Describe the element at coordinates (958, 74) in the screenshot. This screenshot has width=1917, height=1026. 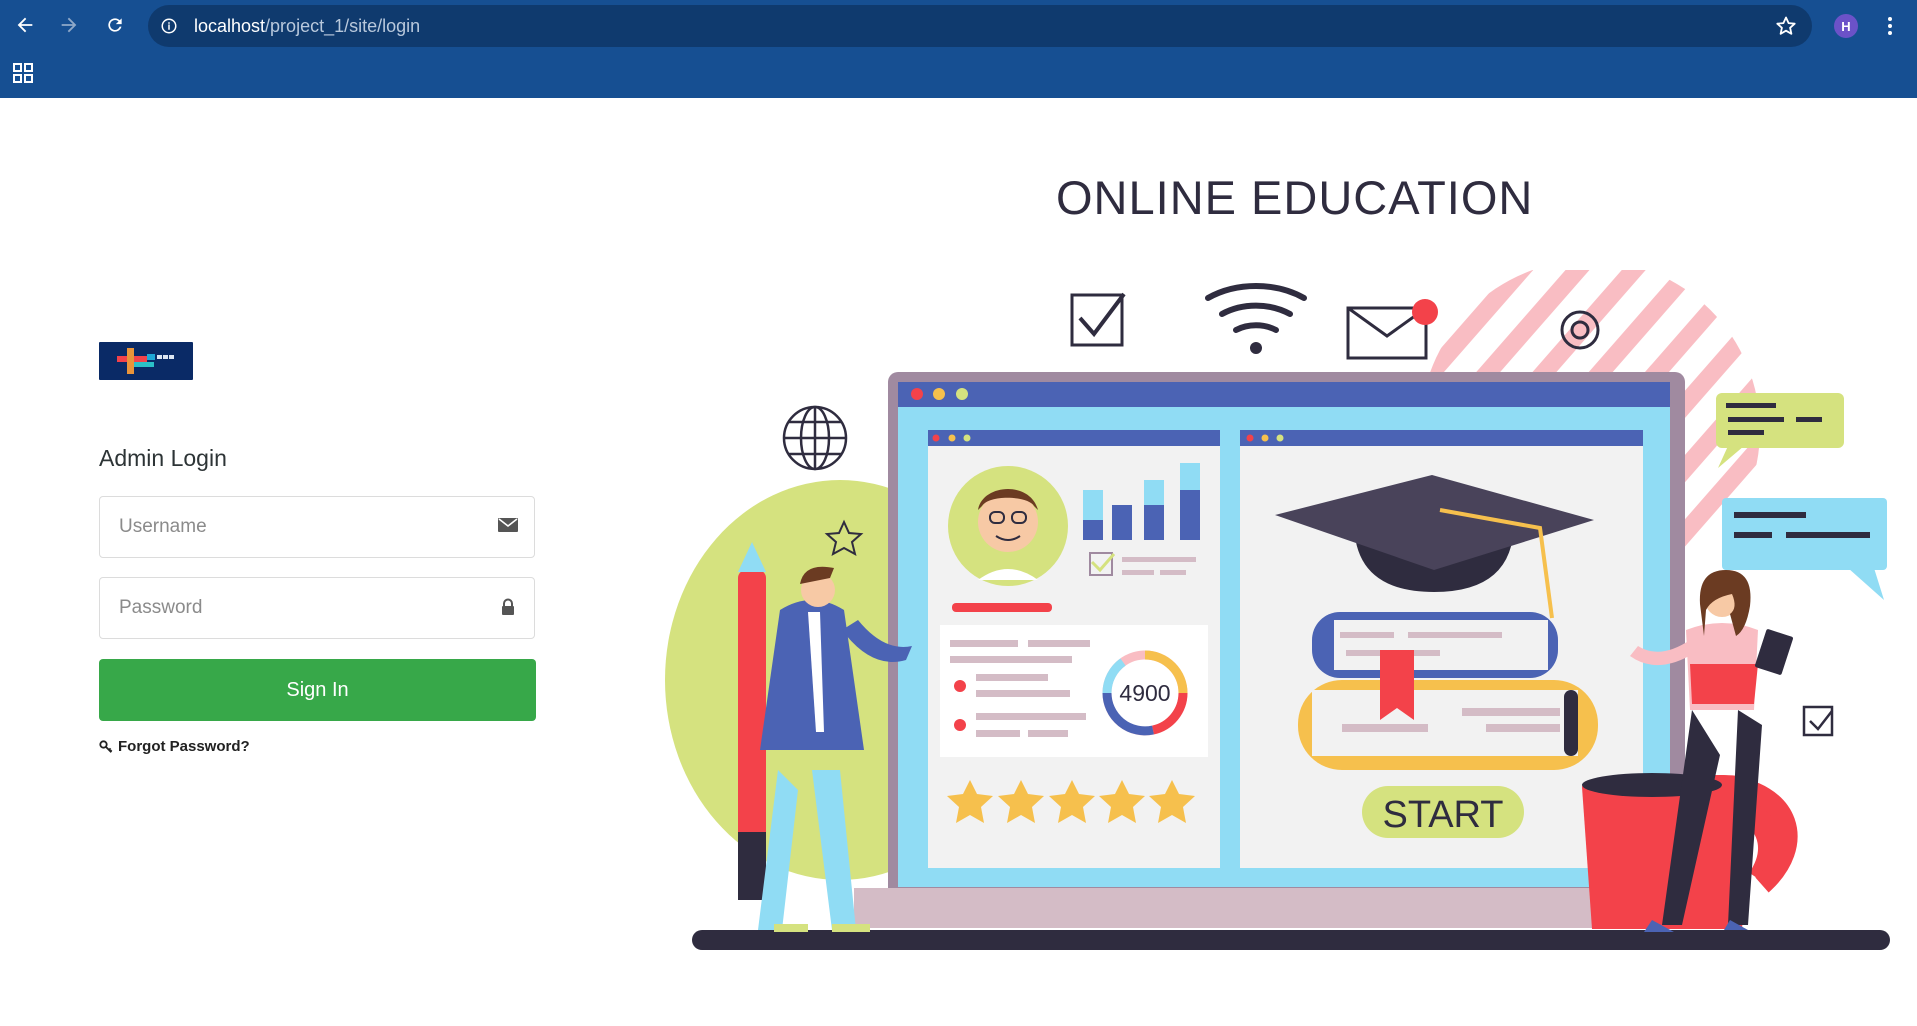
I see `bookmarks-bar` at that location.